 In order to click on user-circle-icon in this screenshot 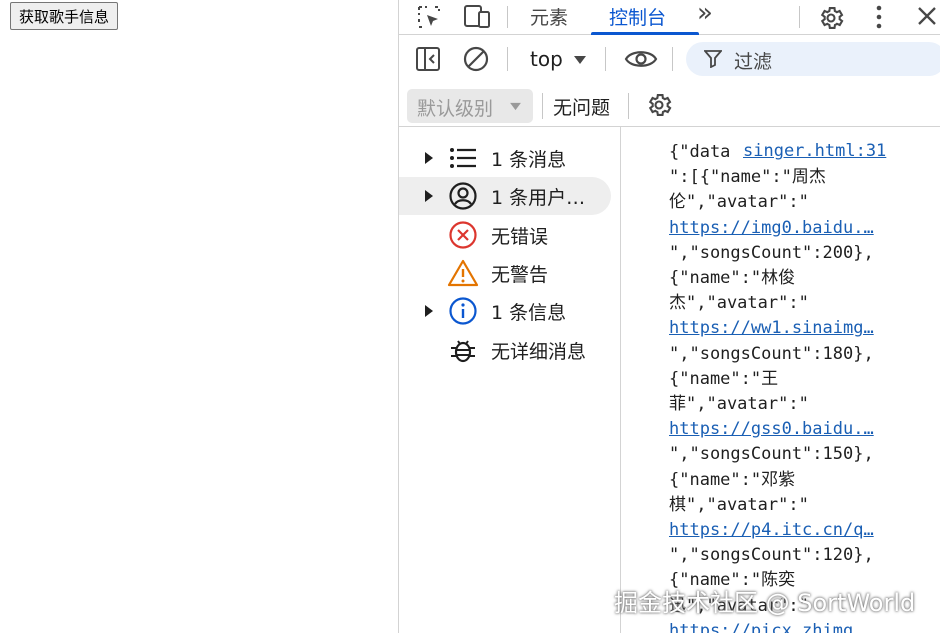, I will do `click(463, 196)`.